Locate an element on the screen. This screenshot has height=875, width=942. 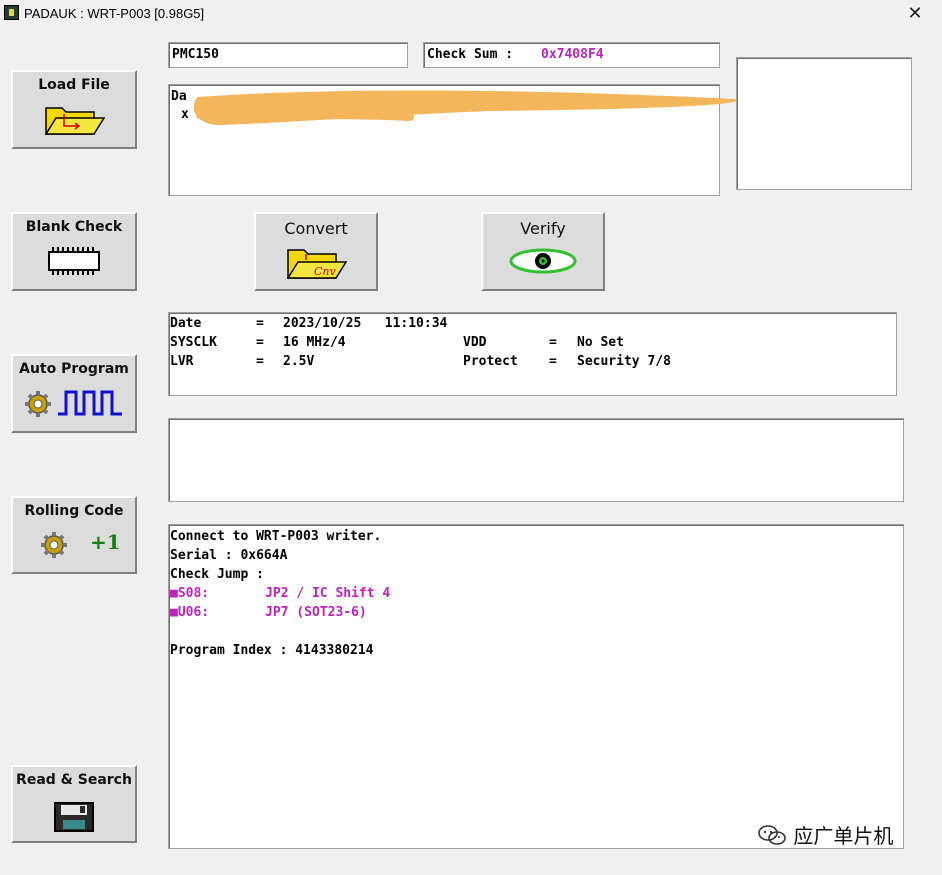
watermark: 应广单片机 is located at coordinates (825, 834).